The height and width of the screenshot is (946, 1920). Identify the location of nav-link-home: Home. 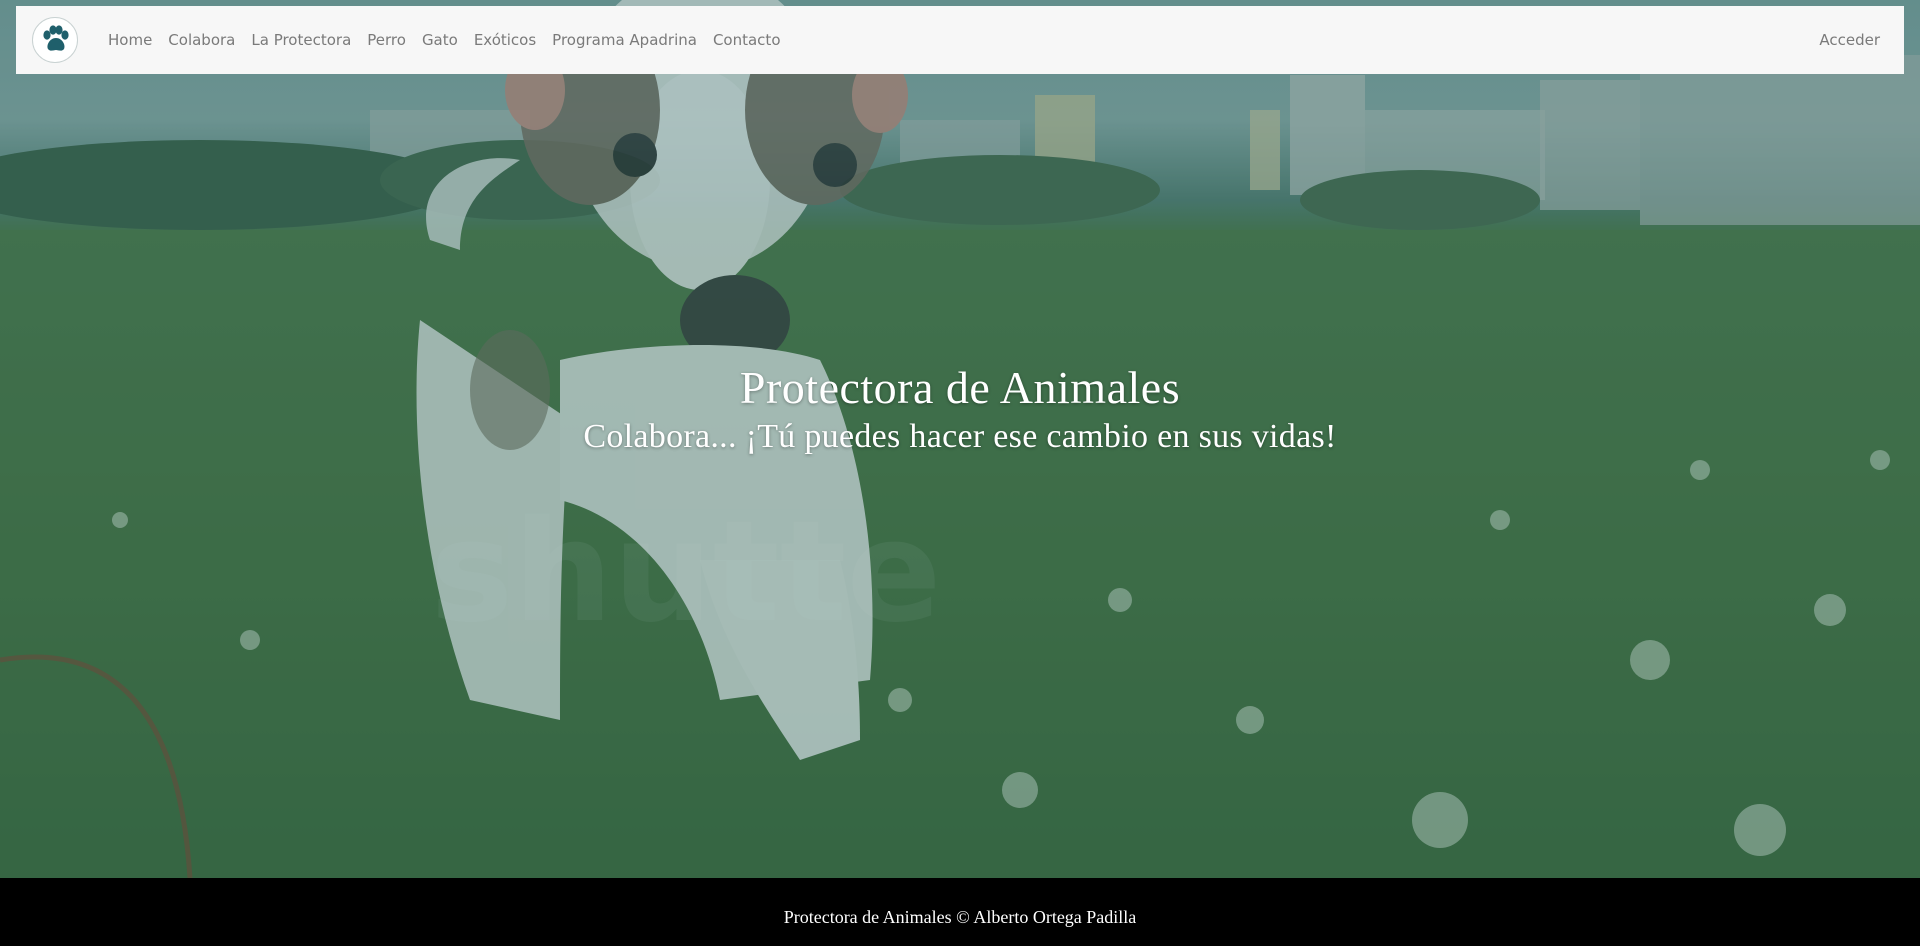
(130, 40).